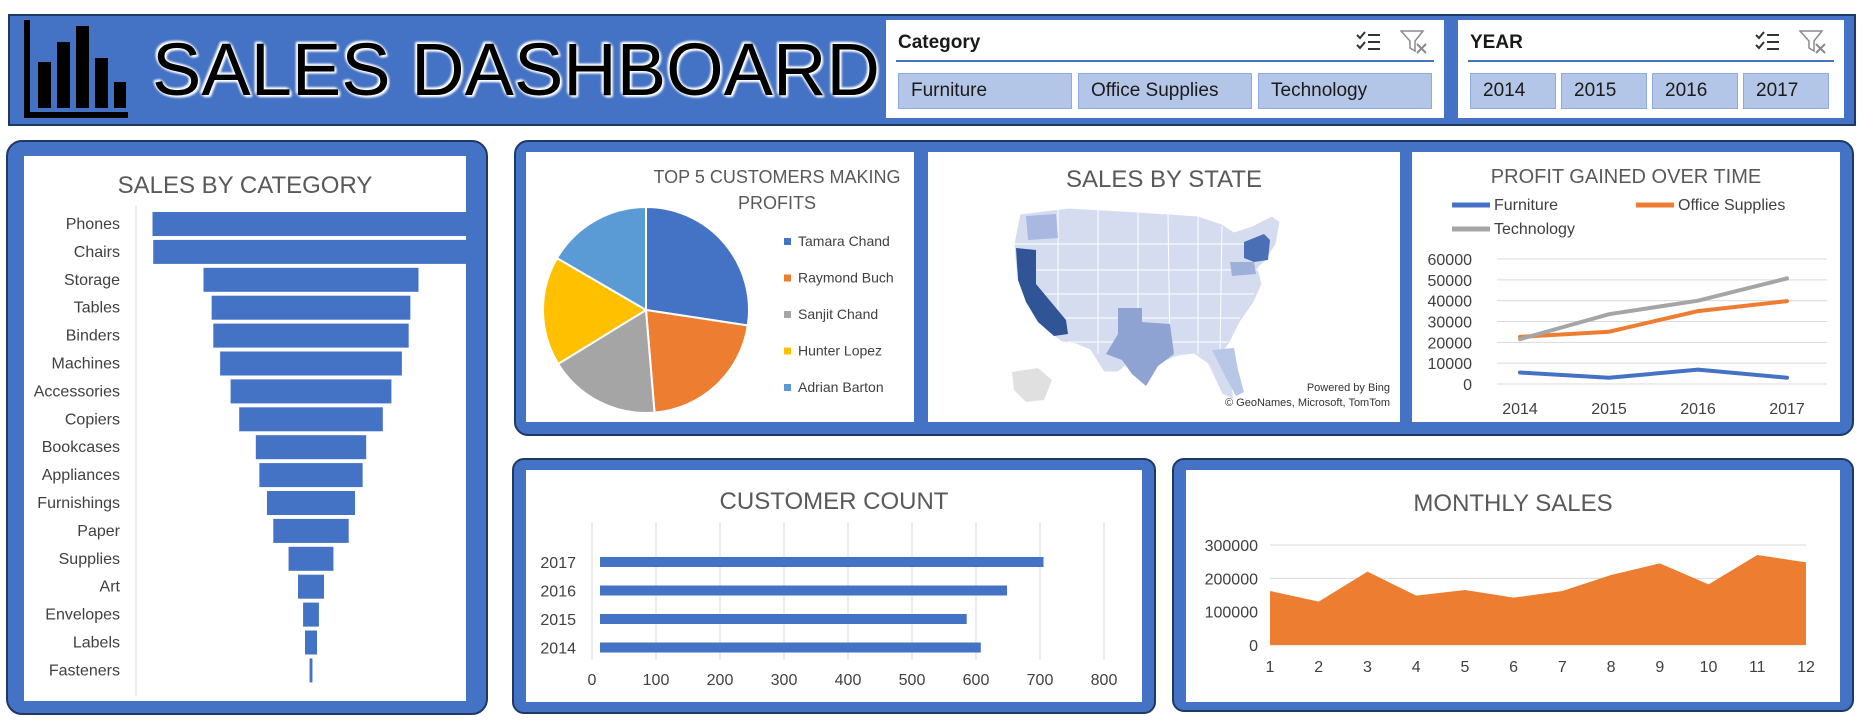 Image resolution: width=1858 pixels, height=721 pixels. I want to click on bar-2014, so click(790, 647).